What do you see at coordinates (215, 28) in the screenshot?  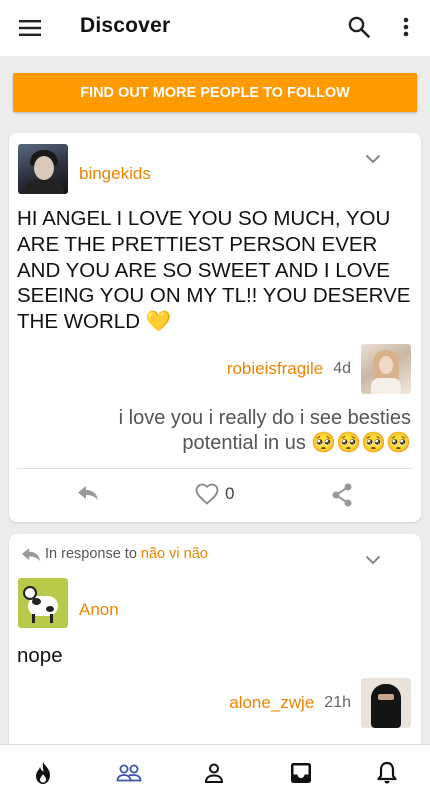 I see `app-bar: Discover` at bounding box center [215, 28].